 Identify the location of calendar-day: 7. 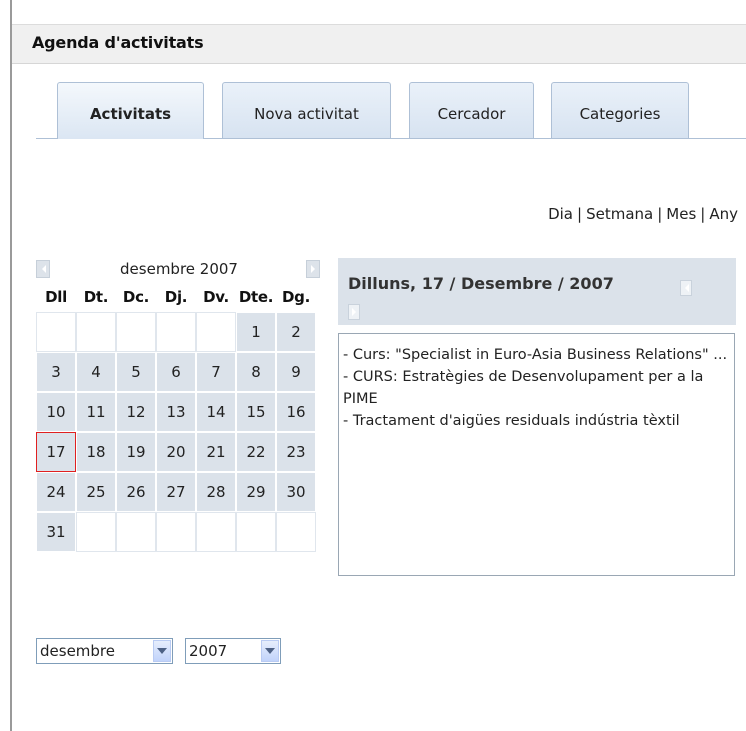
(216, 372).